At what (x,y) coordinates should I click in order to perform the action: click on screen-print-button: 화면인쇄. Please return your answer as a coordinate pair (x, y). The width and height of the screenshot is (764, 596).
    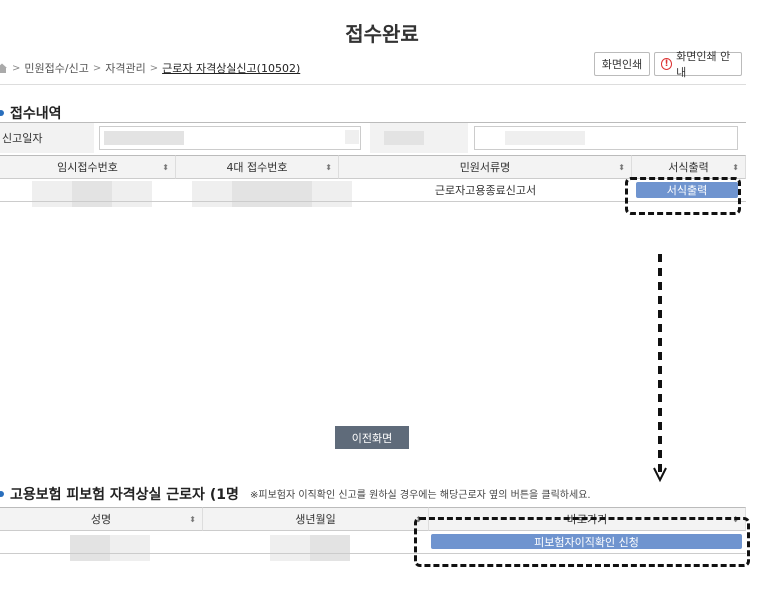
    Looking at the image, I should click on (622, 64).